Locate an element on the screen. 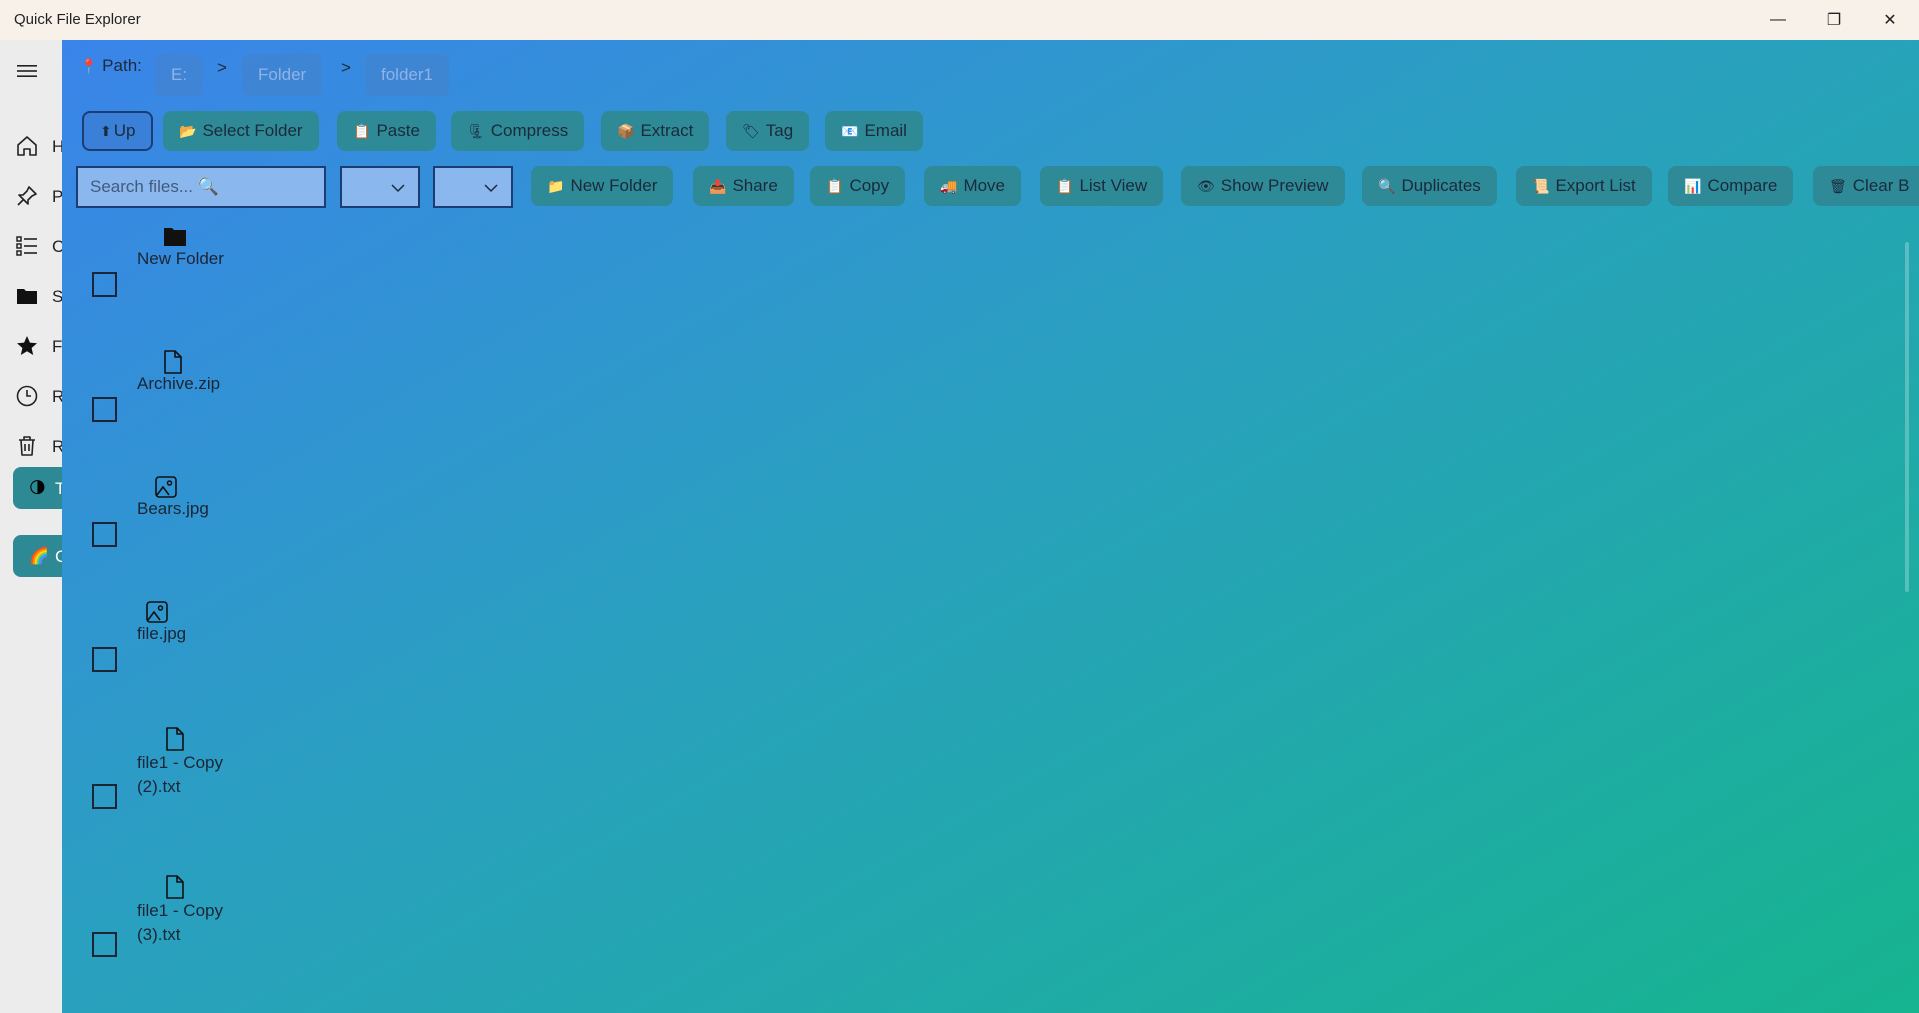 Image resolution: width=1919 pixels, height=1013 pixels. clear-label: Clear B is located at coordinates (1881, 185).